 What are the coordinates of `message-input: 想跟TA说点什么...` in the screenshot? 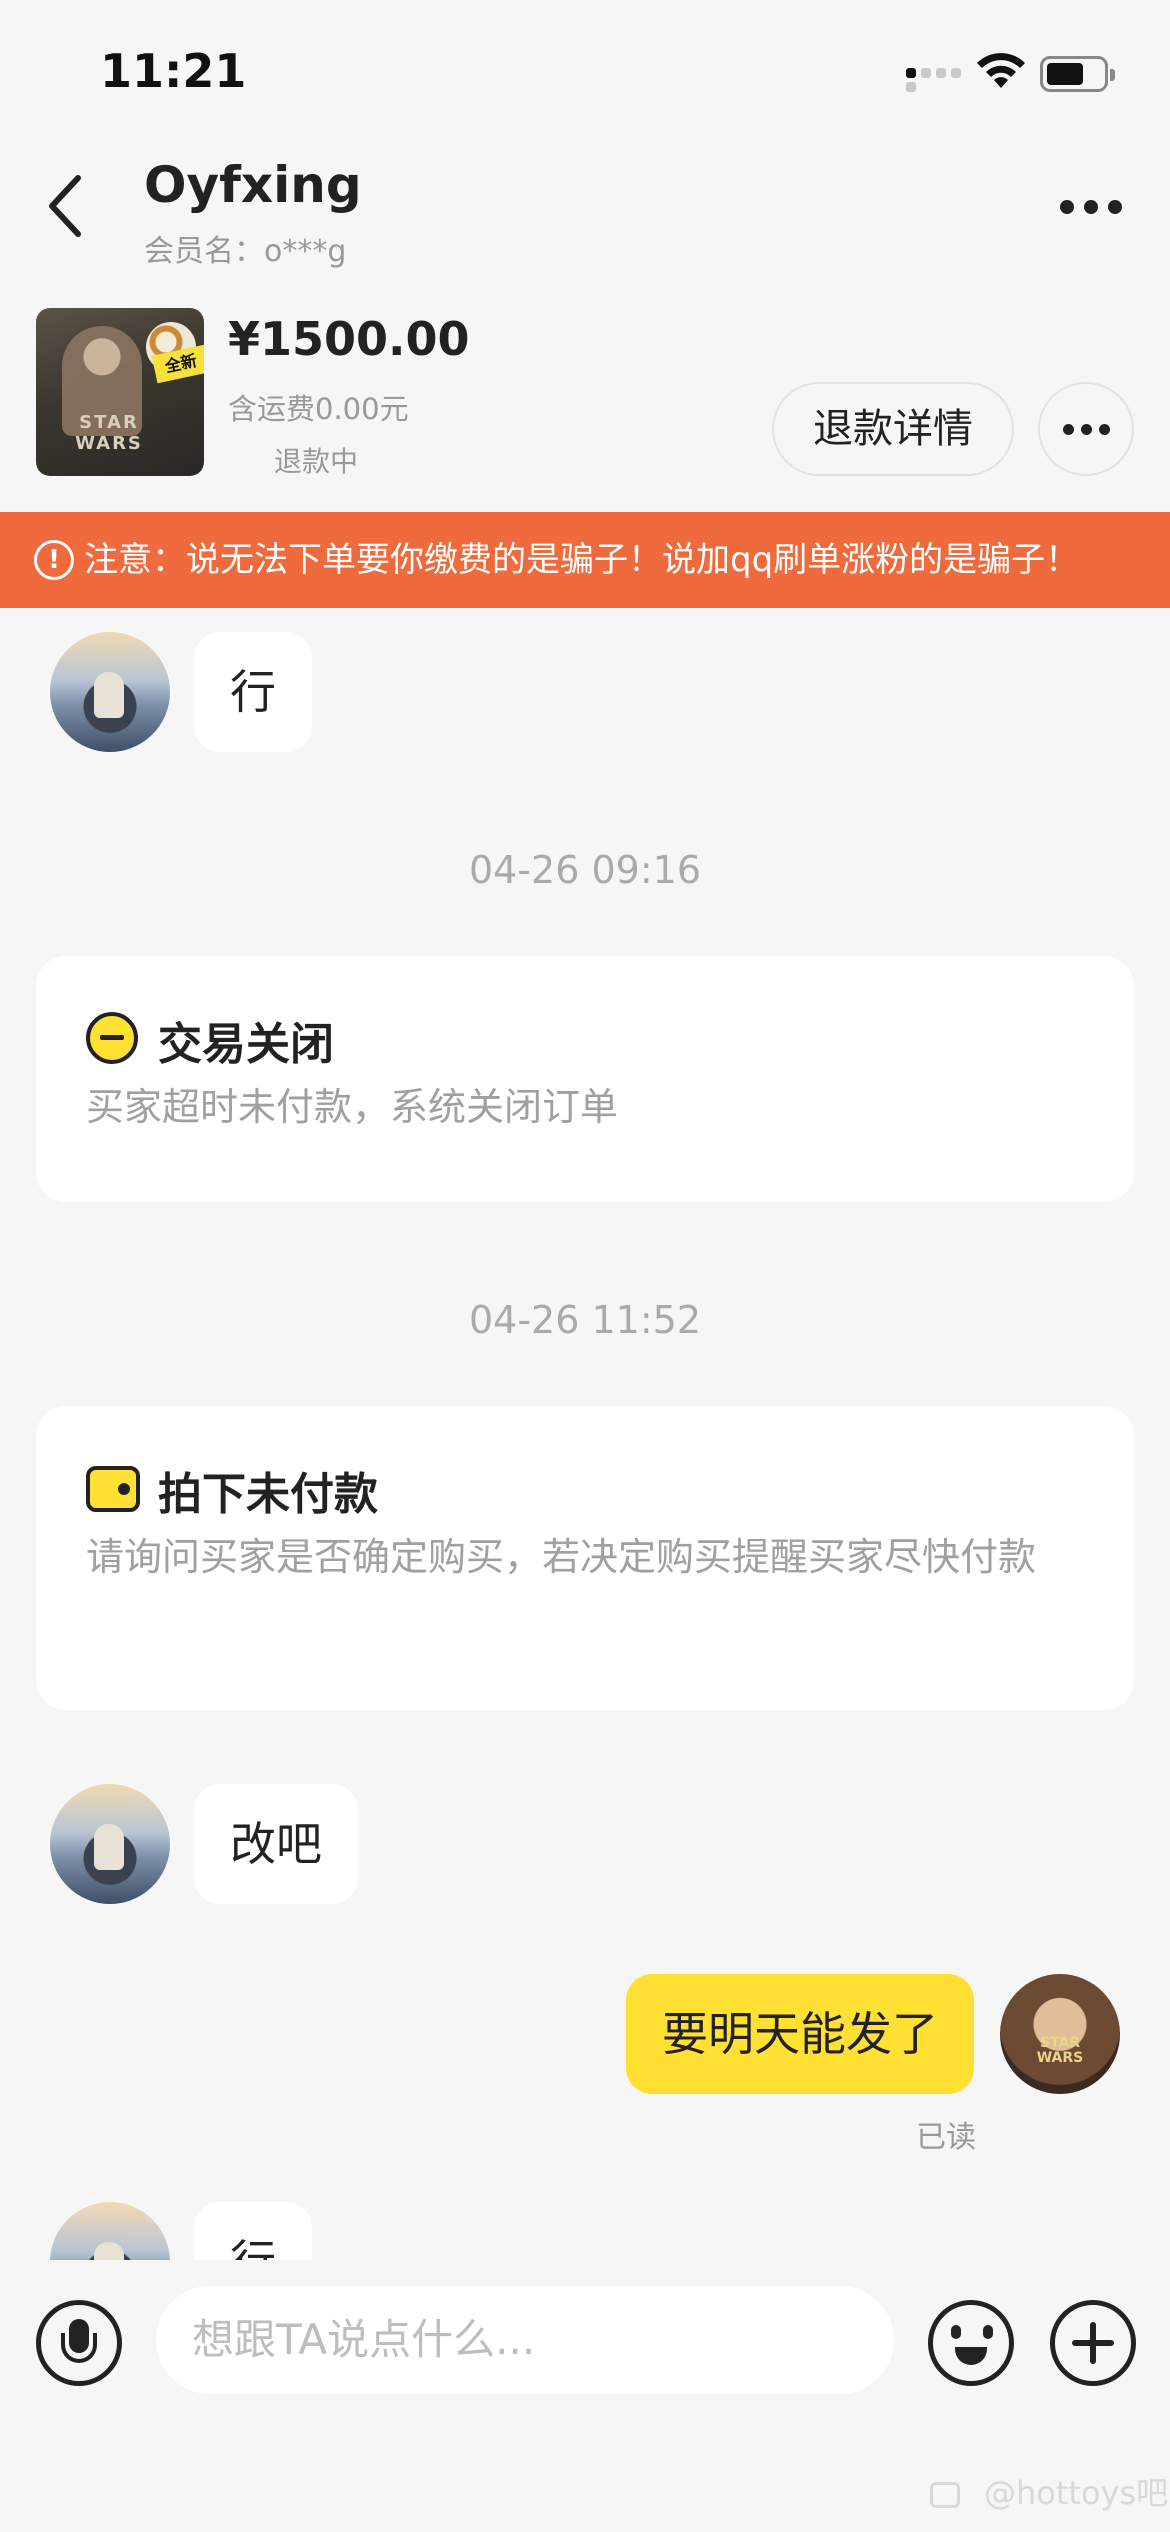 It's located at (525, 2340).